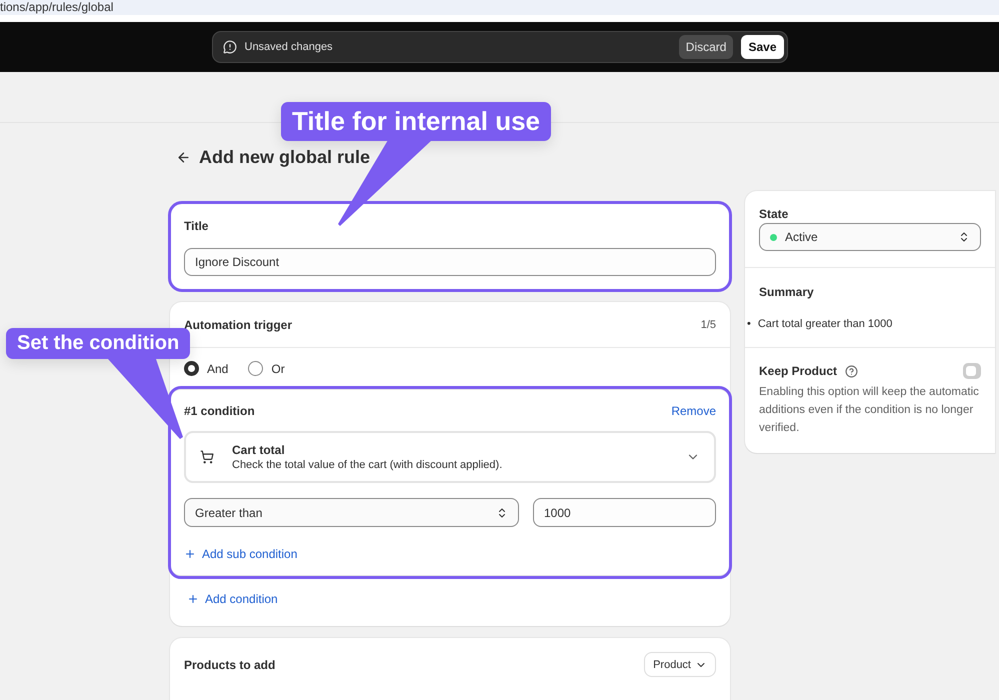  What do you see at coordinates (219, 411) in the screenshot?
I see `condition-title: #1 condition` at bounding box center [219, 411].